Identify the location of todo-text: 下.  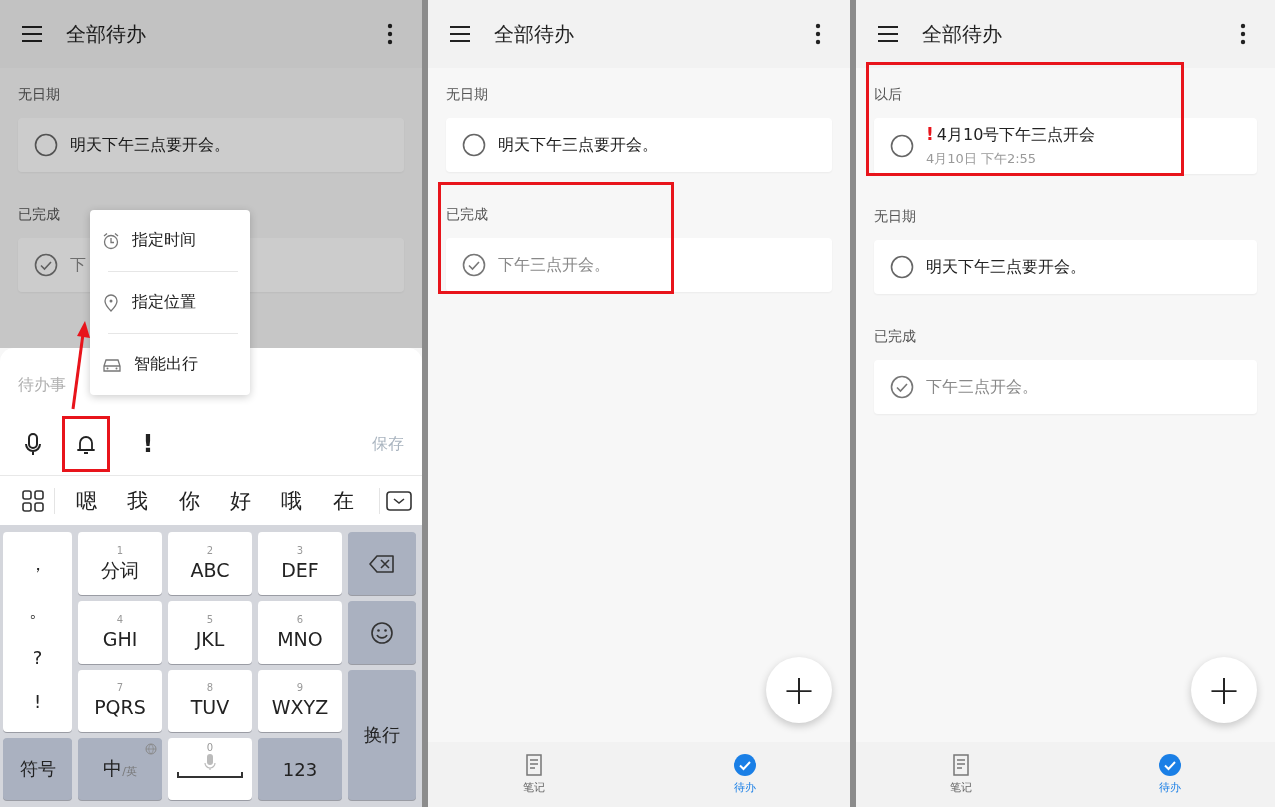
(78, 265).